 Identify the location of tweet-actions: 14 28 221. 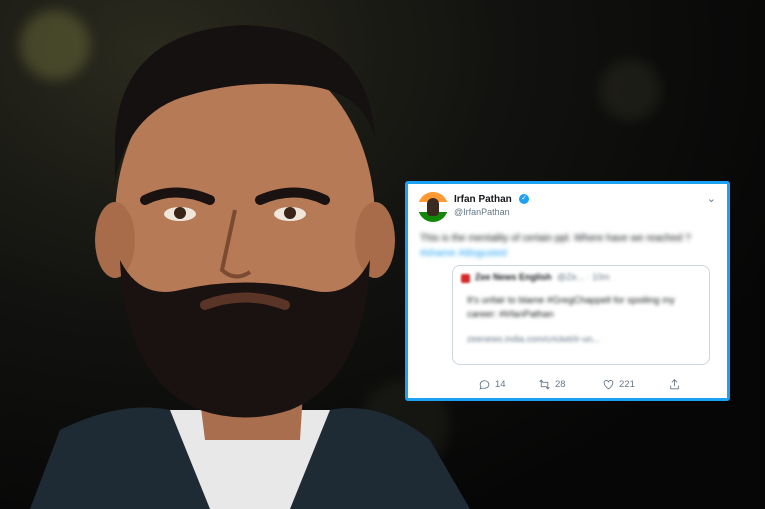
(583, 386).